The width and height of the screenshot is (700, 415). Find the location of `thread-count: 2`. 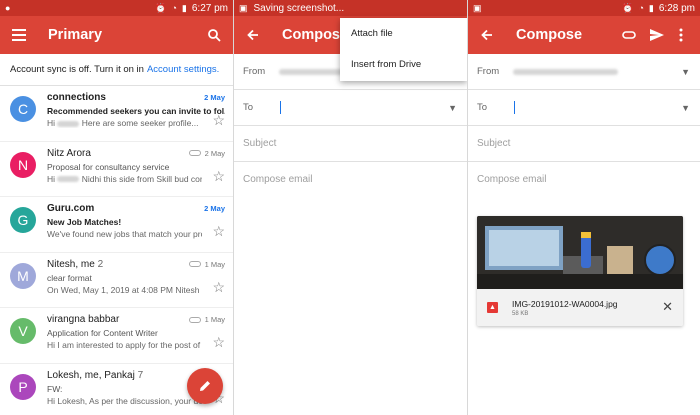

thread-count: 2 is located at coordinates (100, 264).